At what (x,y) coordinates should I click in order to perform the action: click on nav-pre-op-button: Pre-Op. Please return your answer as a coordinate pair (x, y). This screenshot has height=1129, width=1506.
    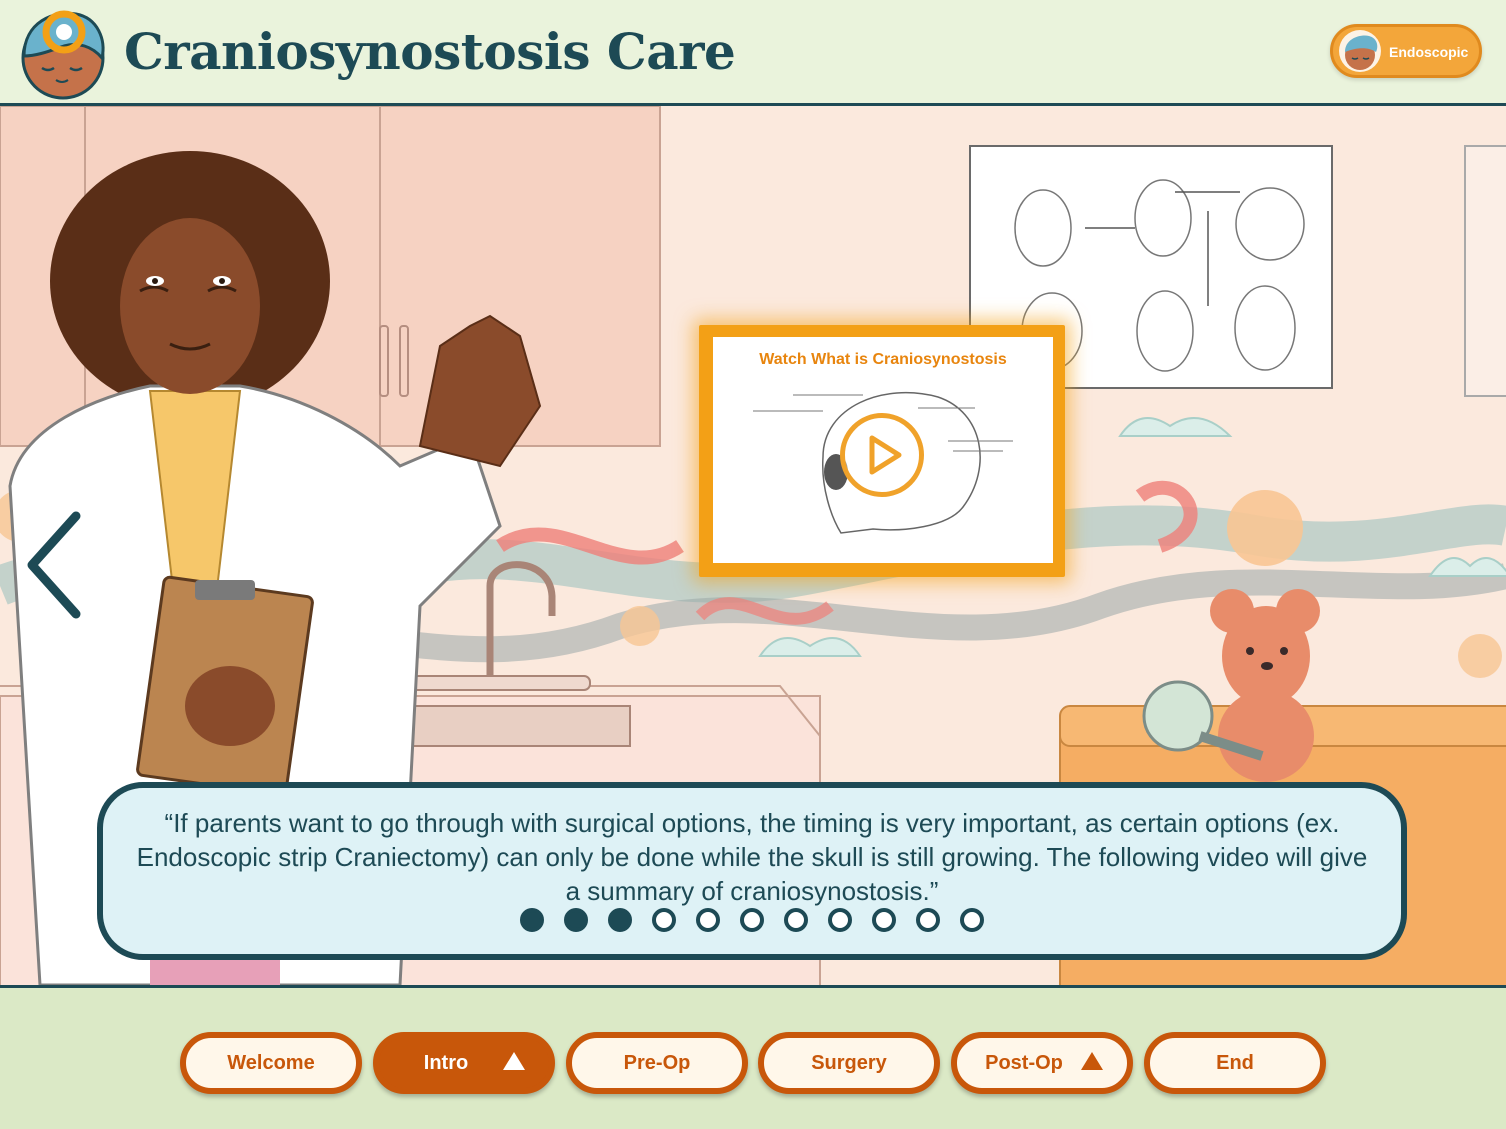
    Looking at the image, I should click on (657, 1063).